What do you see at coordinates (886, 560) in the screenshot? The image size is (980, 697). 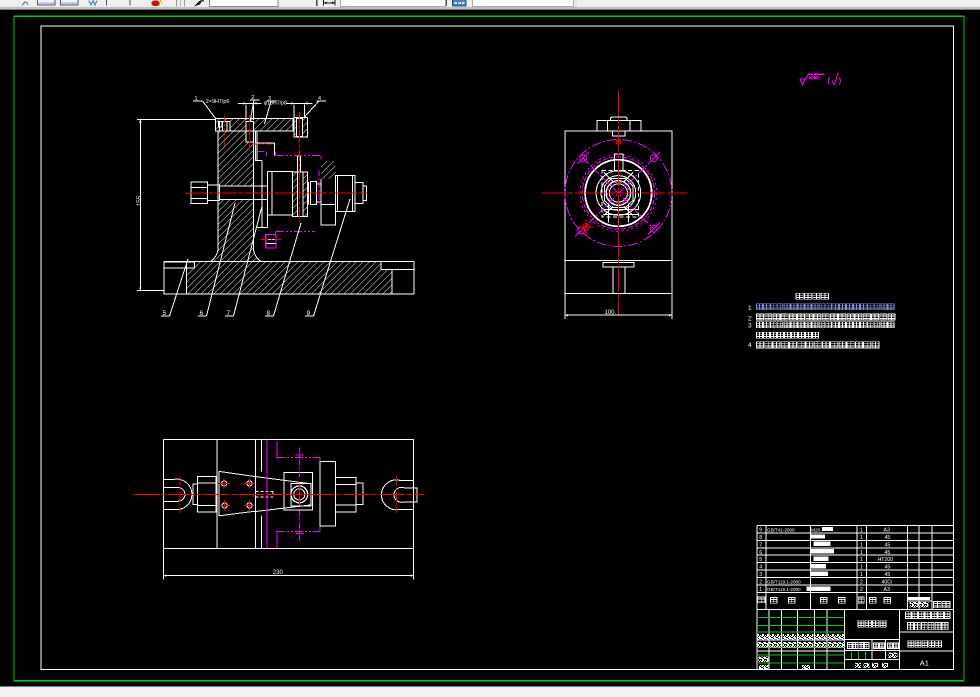 I see `svg-text: HT200` at bounding box center [886, 560].